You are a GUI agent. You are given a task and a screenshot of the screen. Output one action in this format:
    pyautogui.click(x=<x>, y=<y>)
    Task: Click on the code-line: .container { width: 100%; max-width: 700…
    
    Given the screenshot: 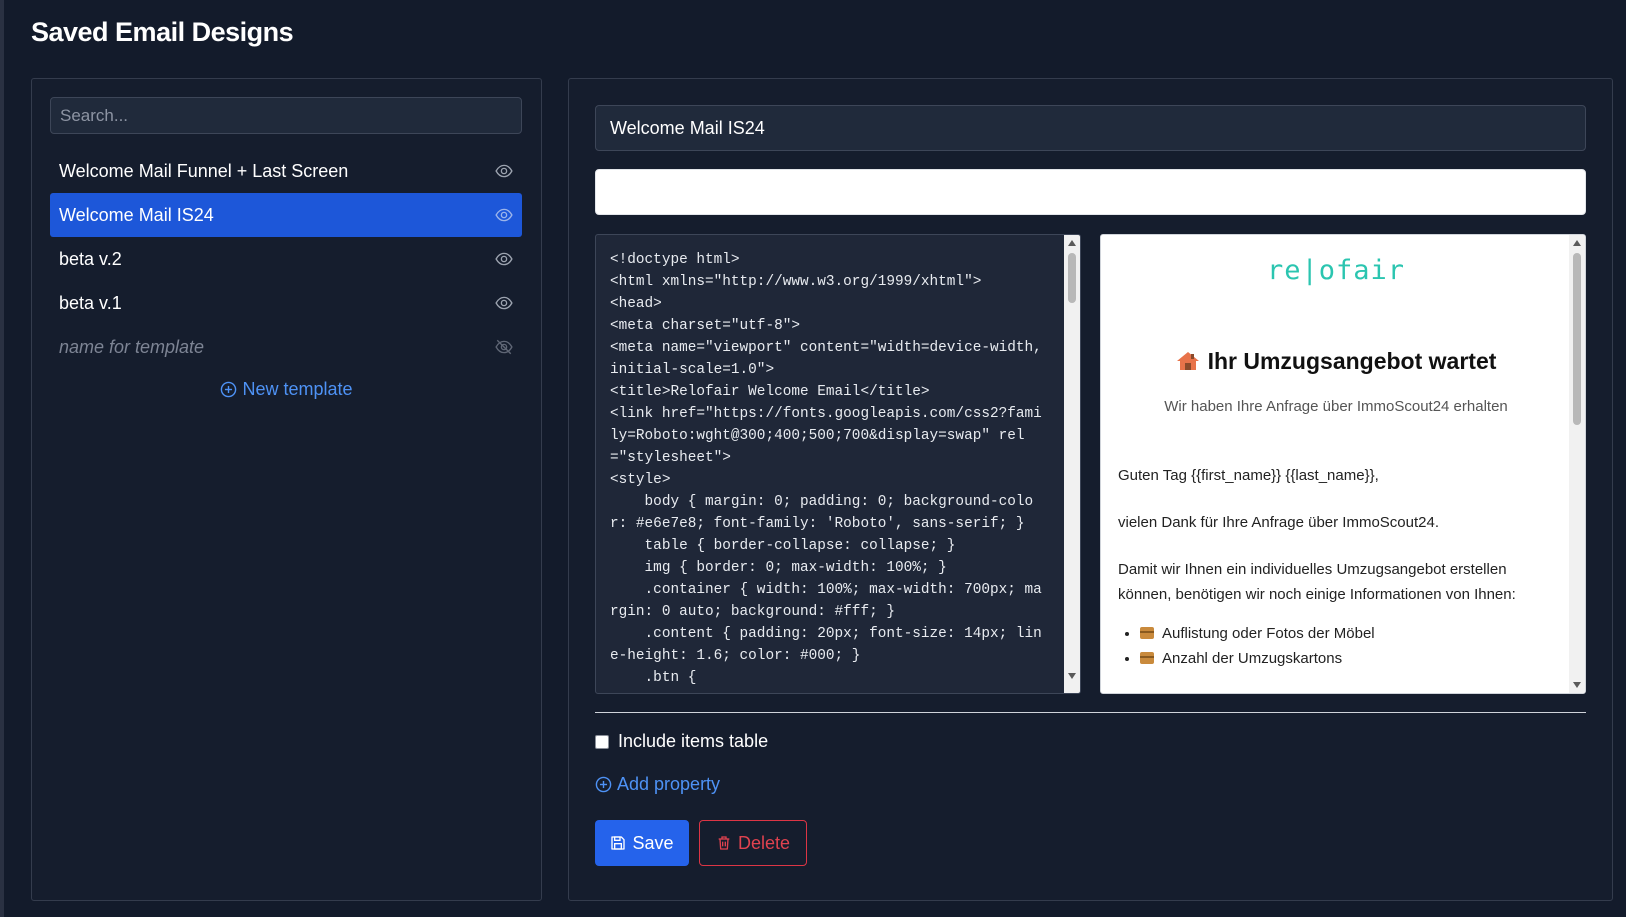 What is the action you would take?
    pyautogui.click(x=830, y=601)
    